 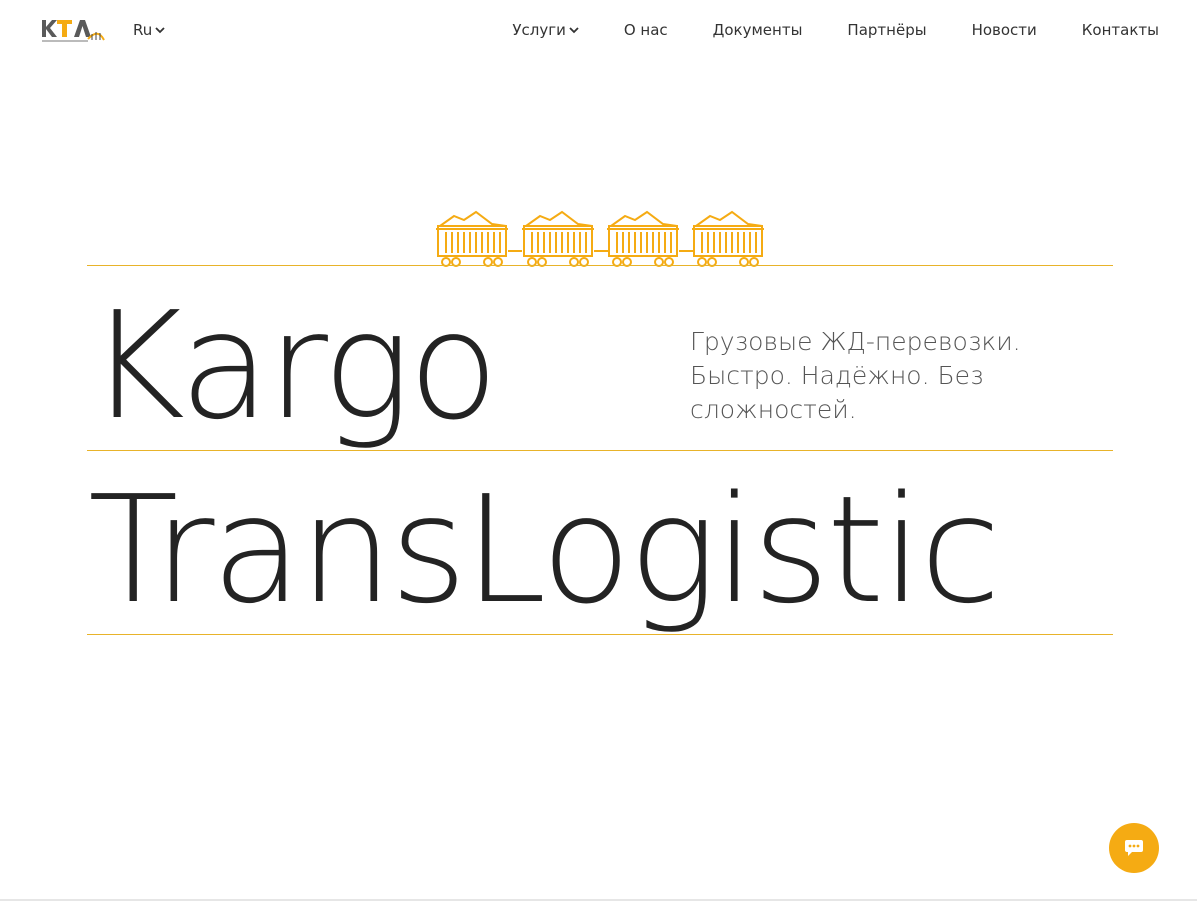 What do you see at coordinates (143, 30) in the screenshot?
I see `language-label: Ru` at bounding box center [143, 30].